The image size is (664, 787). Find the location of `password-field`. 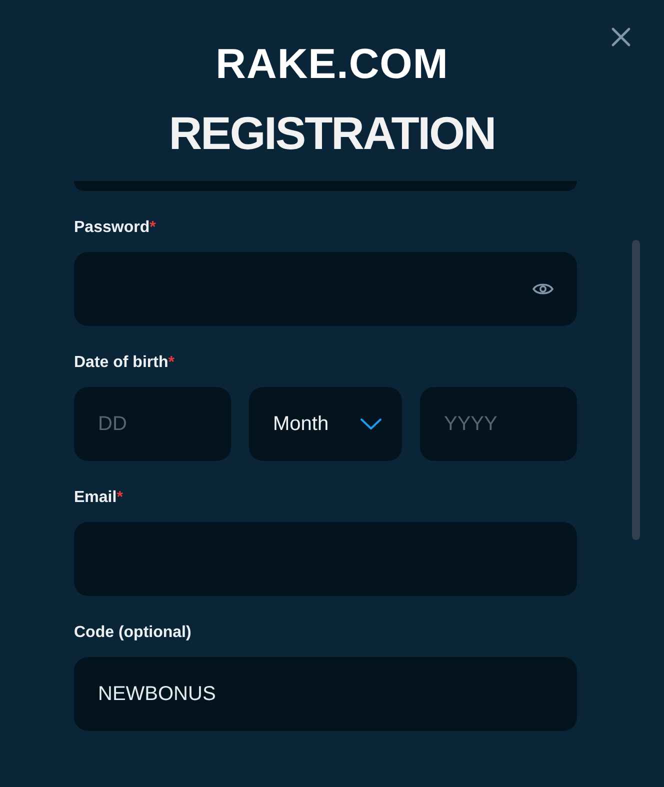

password-field is located at coordinates (325, 289).